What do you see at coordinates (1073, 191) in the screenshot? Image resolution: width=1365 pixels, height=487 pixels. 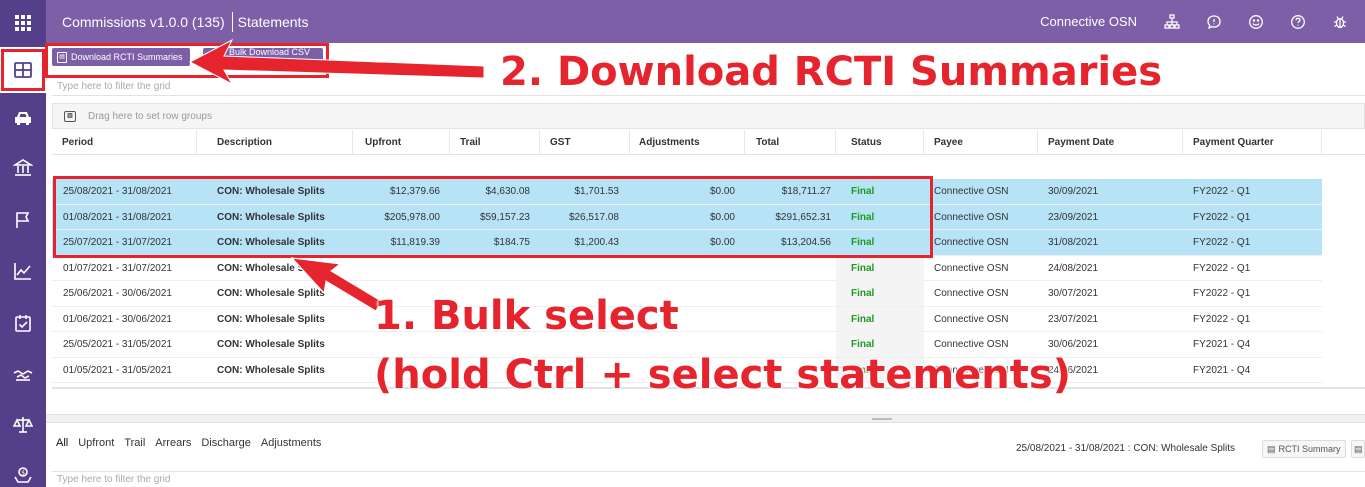 I see `cell-payment-date: 30/09/2021` at bounding box center [1073, 191].